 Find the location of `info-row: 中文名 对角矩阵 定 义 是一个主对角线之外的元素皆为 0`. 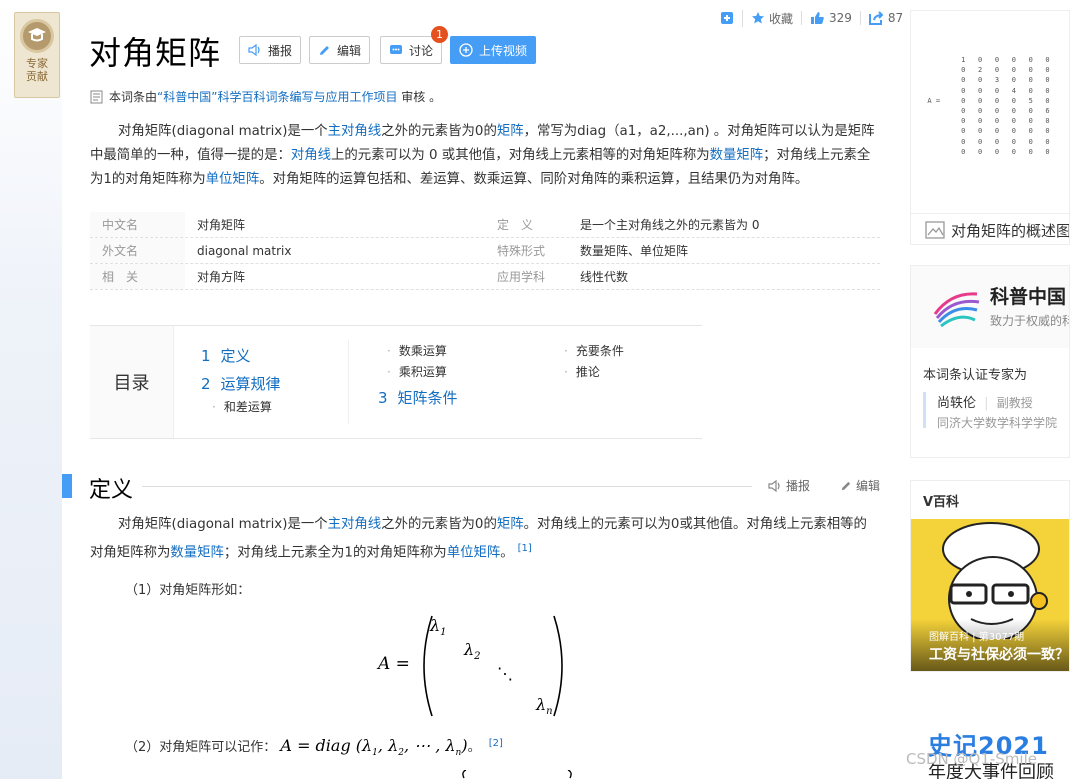

info-row: 中文名 对角矩阵 定 义 是一个主对角线之外的元素皆为 0 is located at coordinates (485, 225).